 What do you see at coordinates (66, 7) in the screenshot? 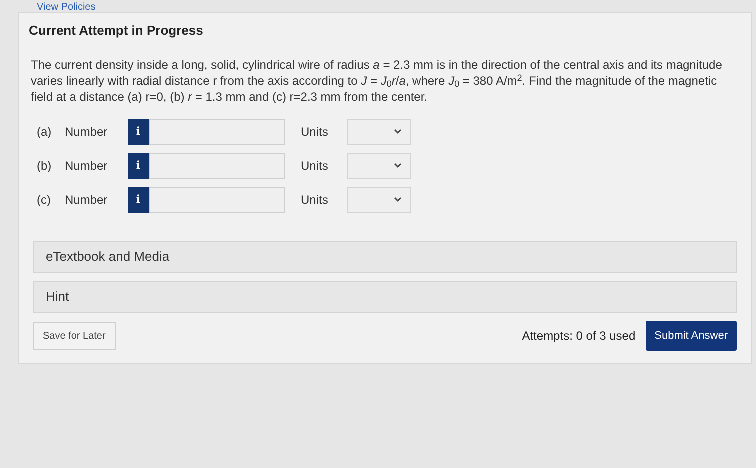
I see `view-policies-link: View Policies` at bounding box center [66, 7].